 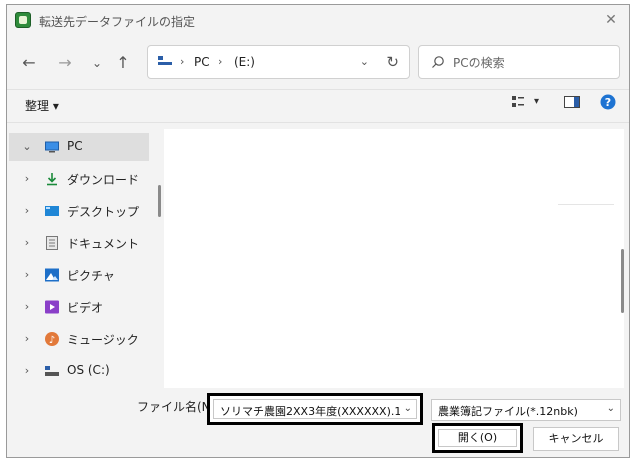 What do you see at coordinates (103, 180) in the screenshot?
I see `nav-item-label: ダウンロード` at bounding box center [103, 180].